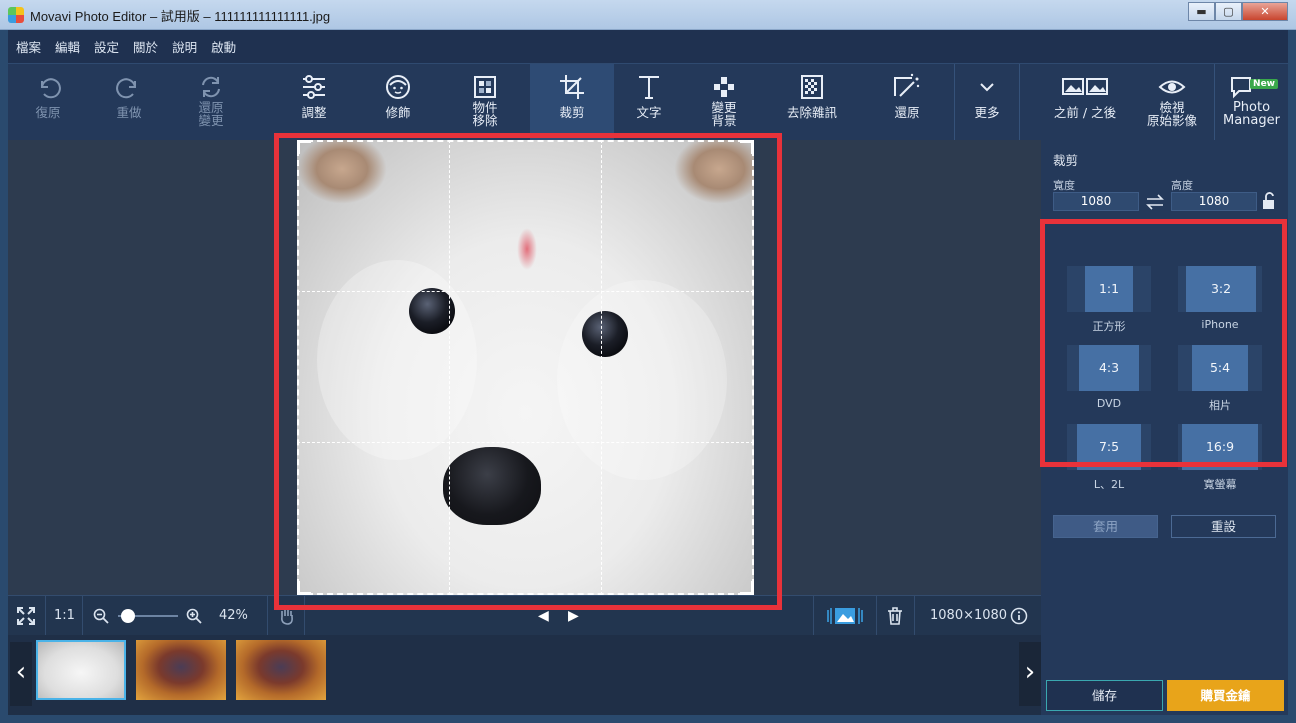 The height and width of the screenshot is (723, 1296). What do you see at coordinates (48, 102) in the screenshot?
I see `undo-button: 復原` at bounding box center [48, 102].